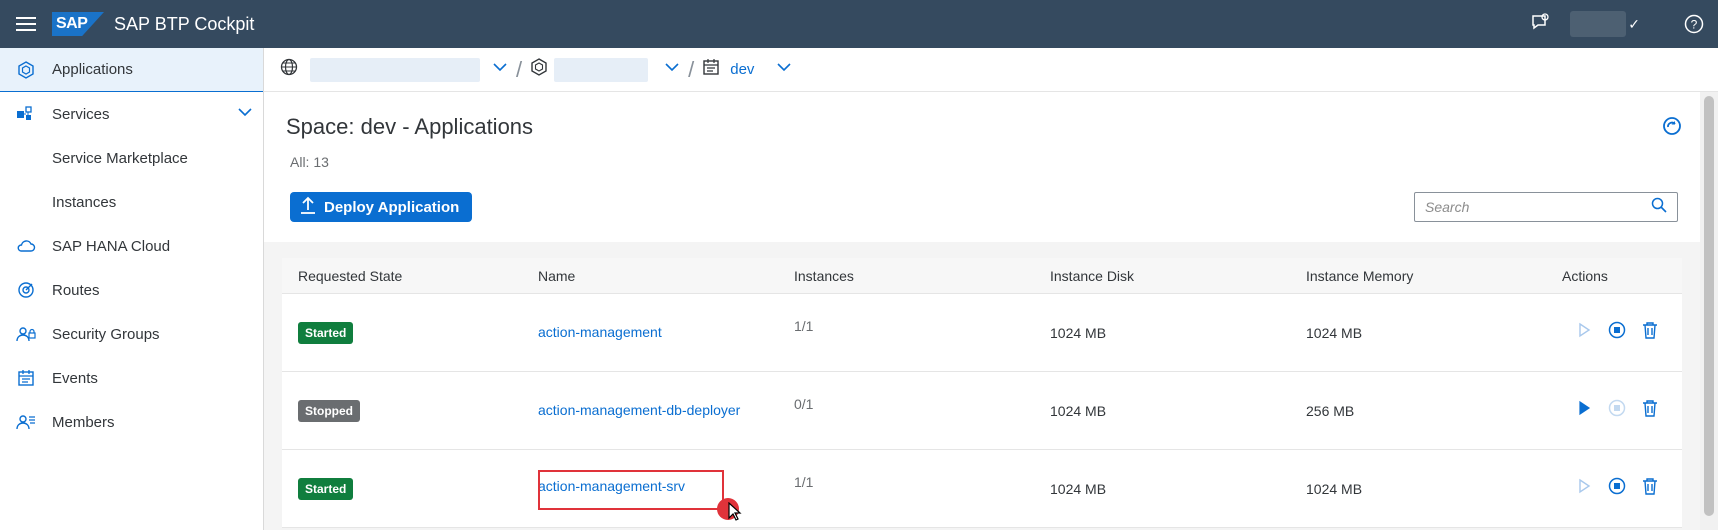  What do you see at coordinates (75, 378) in the screenshot?
I see `sidebar-item-label: Events` at bounding box center [75, 378].